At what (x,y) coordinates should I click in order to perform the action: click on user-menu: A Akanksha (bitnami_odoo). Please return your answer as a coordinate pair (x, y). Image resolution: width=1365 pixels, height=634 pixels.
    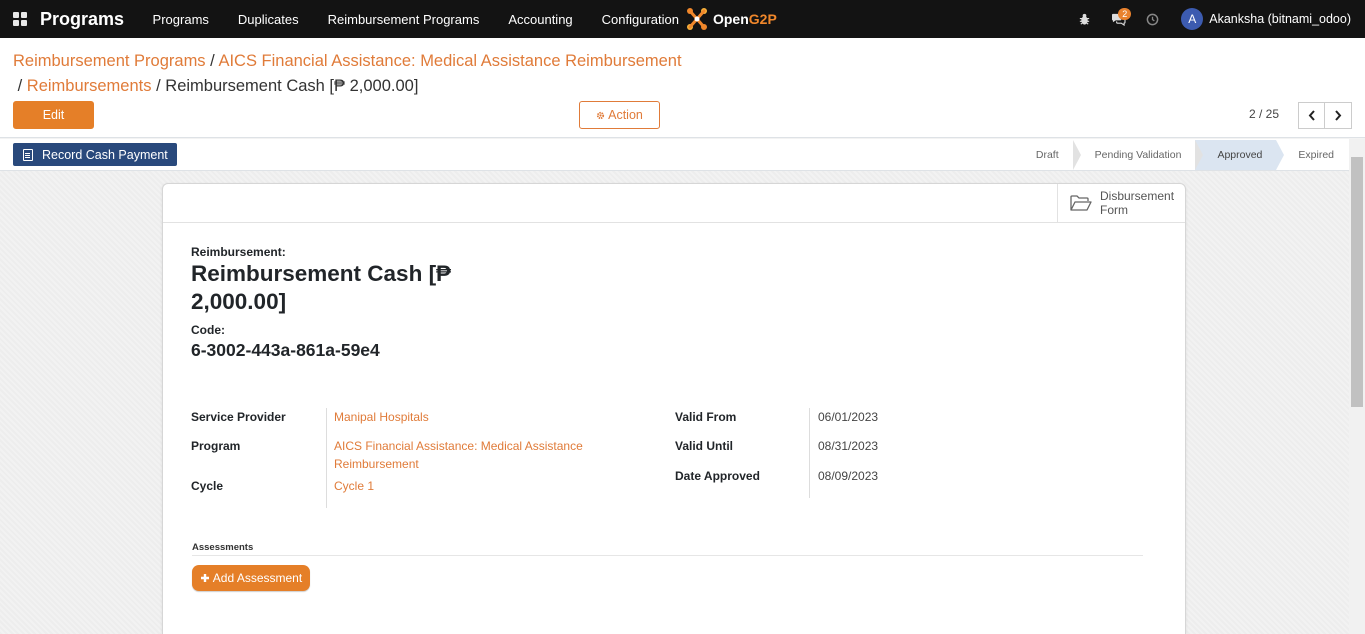
    Looking at the image, I should click on (1267, 19).